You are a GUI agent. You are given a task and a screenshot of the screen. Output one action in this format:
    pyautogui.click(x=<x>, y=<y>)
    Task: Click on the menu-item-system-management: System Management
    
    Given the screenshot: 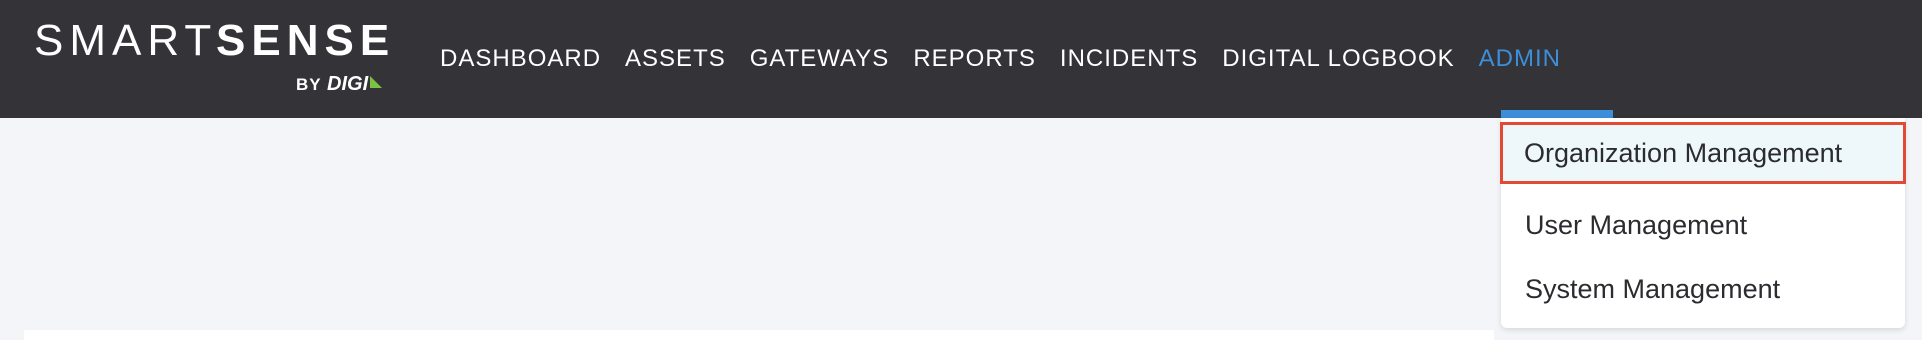 What is the action you would take?
    pyautogui.click(x=1703, y=289)
    